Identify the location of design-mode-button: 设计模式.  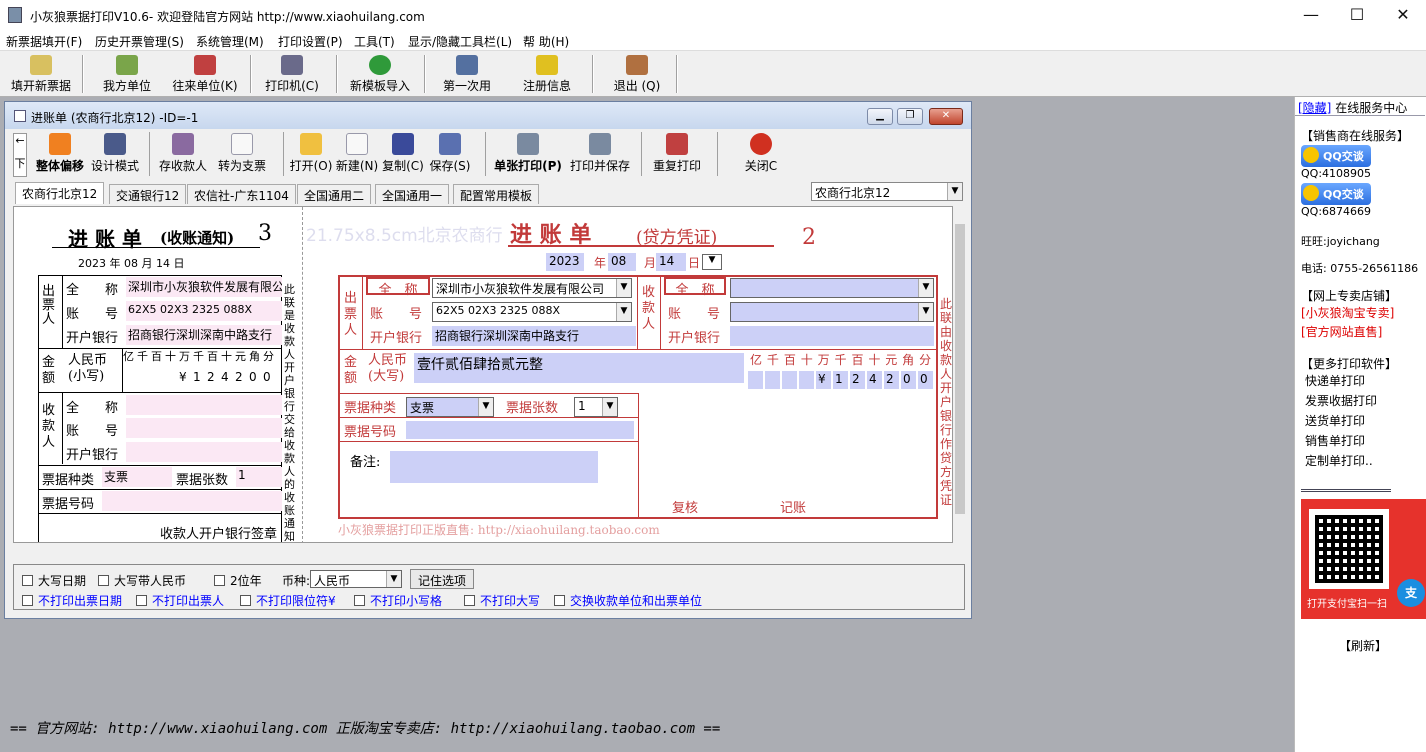
(115, 154).